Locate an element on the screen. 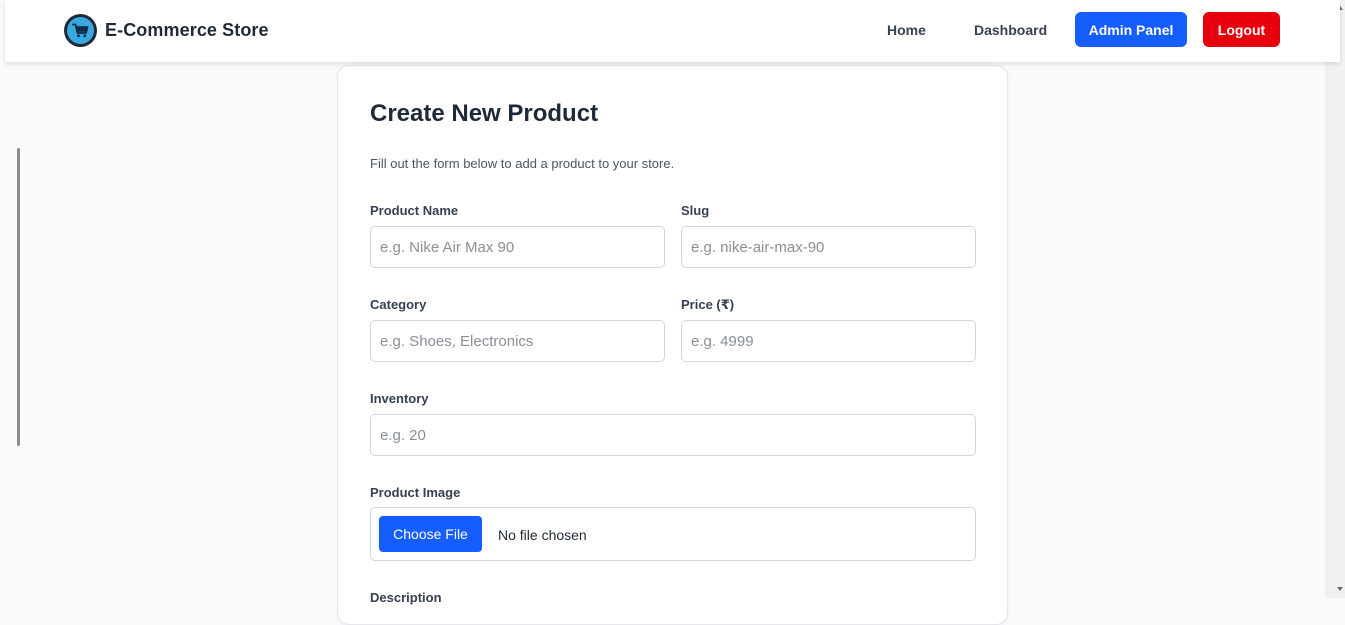 This screenshot has width=1345, height=625. brand: E-Commerce Store is located at coordinates (166, 30).